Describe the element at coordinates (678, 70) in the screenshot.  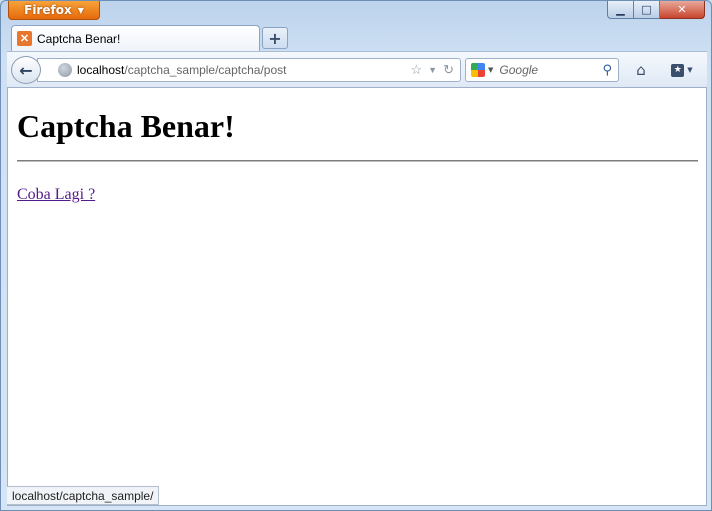
I see `bookmarks-icon: ★` at that location.